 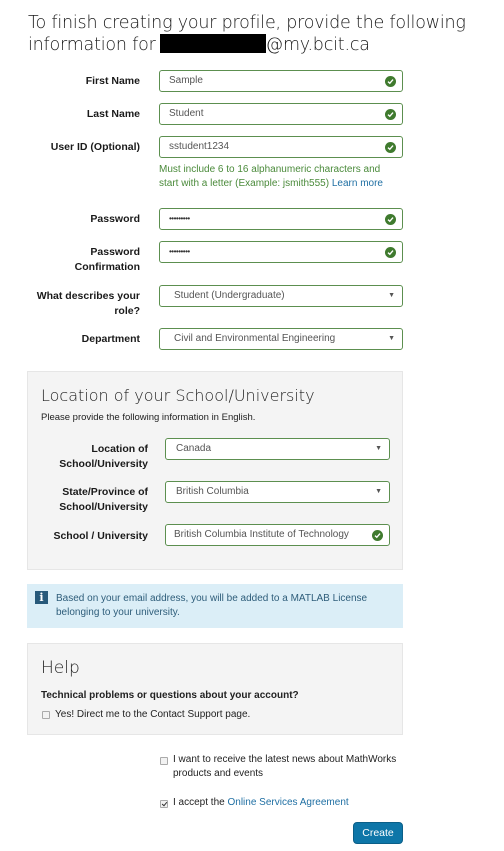 What do you see at coordinates (281, 81) in the screenshot?
I see `first-name-input: Sample` at bounding box center [281, 81].